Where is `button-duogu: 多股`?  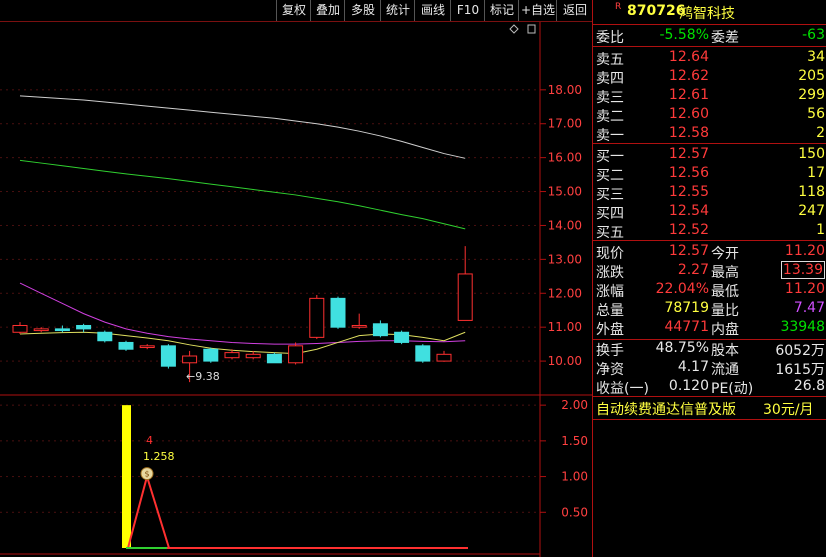
button-duogu: 多股 is located at coordinates (362, 10).